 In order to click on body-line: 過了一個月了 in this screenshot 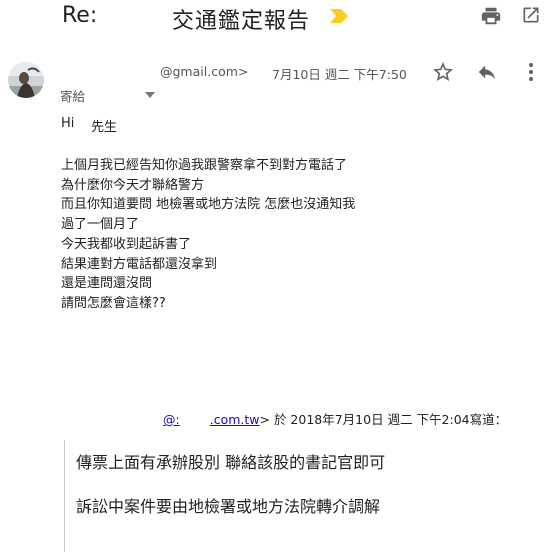, I will do `click(100, 225)`.